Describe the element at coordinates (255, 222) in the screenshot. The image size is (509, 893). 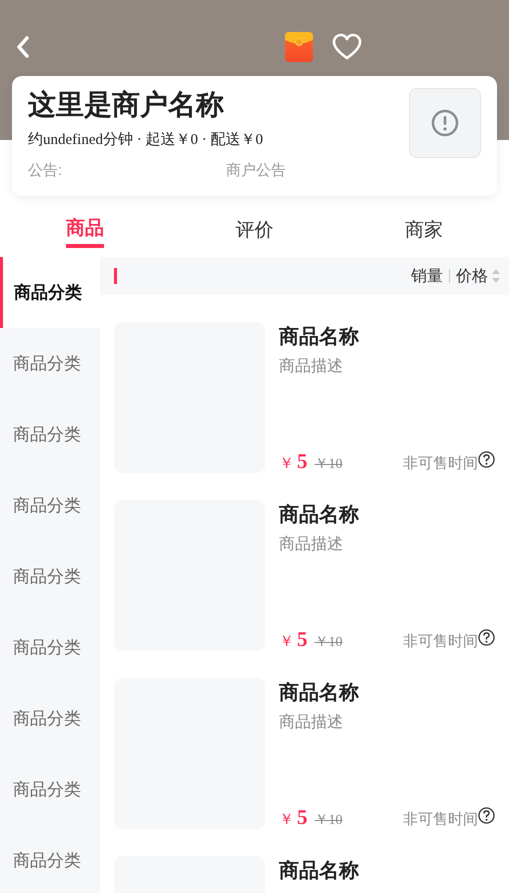
I see `tab: 评价` at that location.